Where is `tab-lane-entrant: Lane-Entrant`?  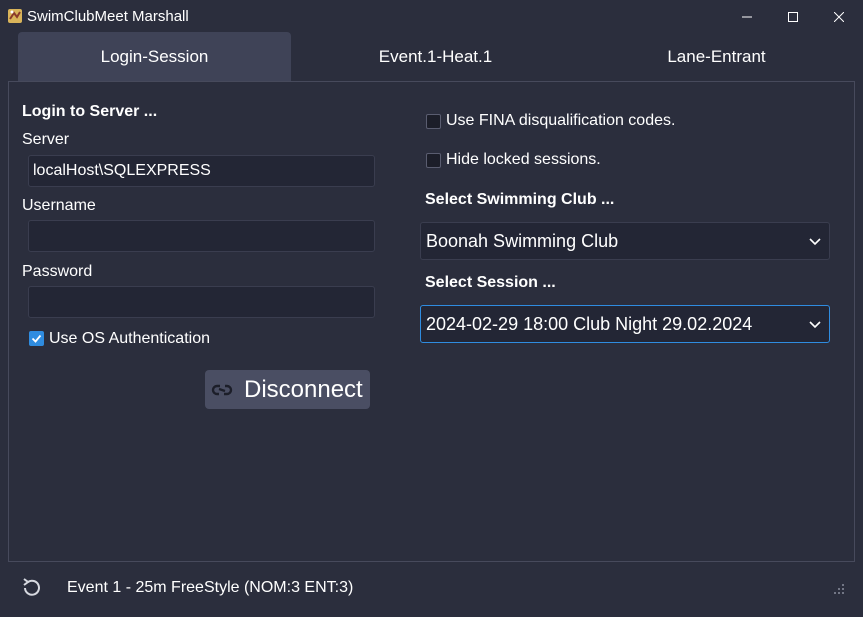 tab-lane-entrant: Lane-Entrant is located at coordinates (716, 56).